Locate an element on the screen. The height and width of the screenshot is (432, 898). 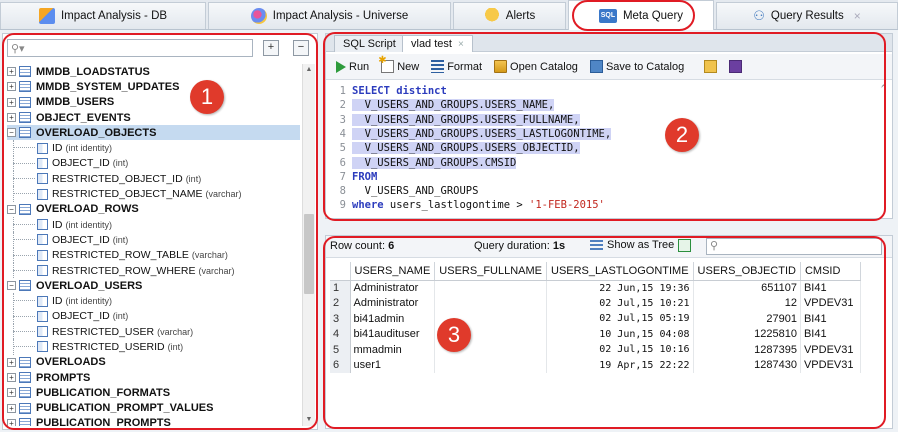
tab-label: Impact Analysis - DB is located at coordinates (114, 16).